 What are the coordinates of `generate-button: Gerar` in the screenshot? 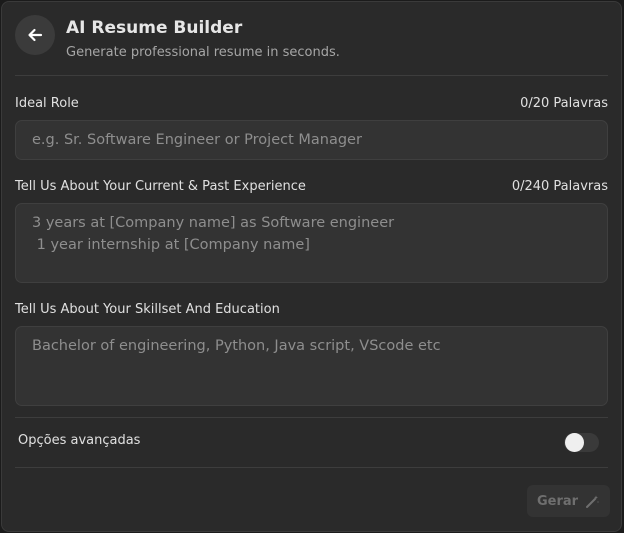 It's located at (568, 501).